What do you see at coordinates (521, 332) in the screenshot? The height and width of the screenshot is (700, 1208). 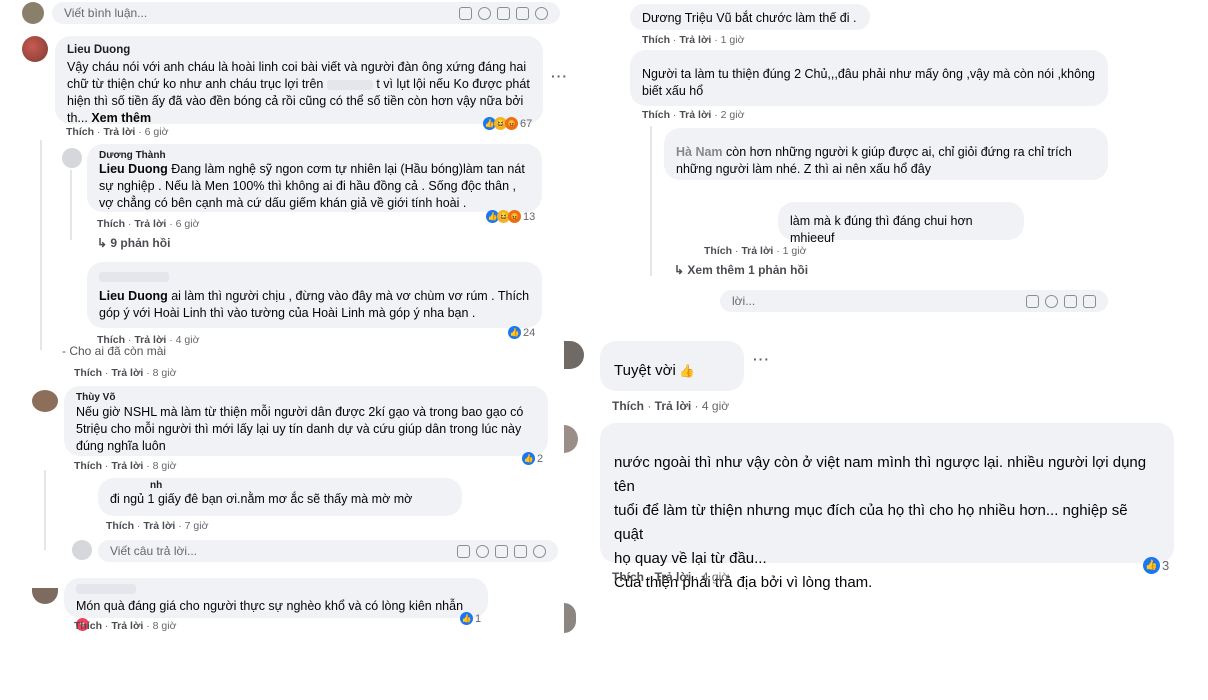 I see `reaction-summary: 👍 24` at bounding box center [521, 332].